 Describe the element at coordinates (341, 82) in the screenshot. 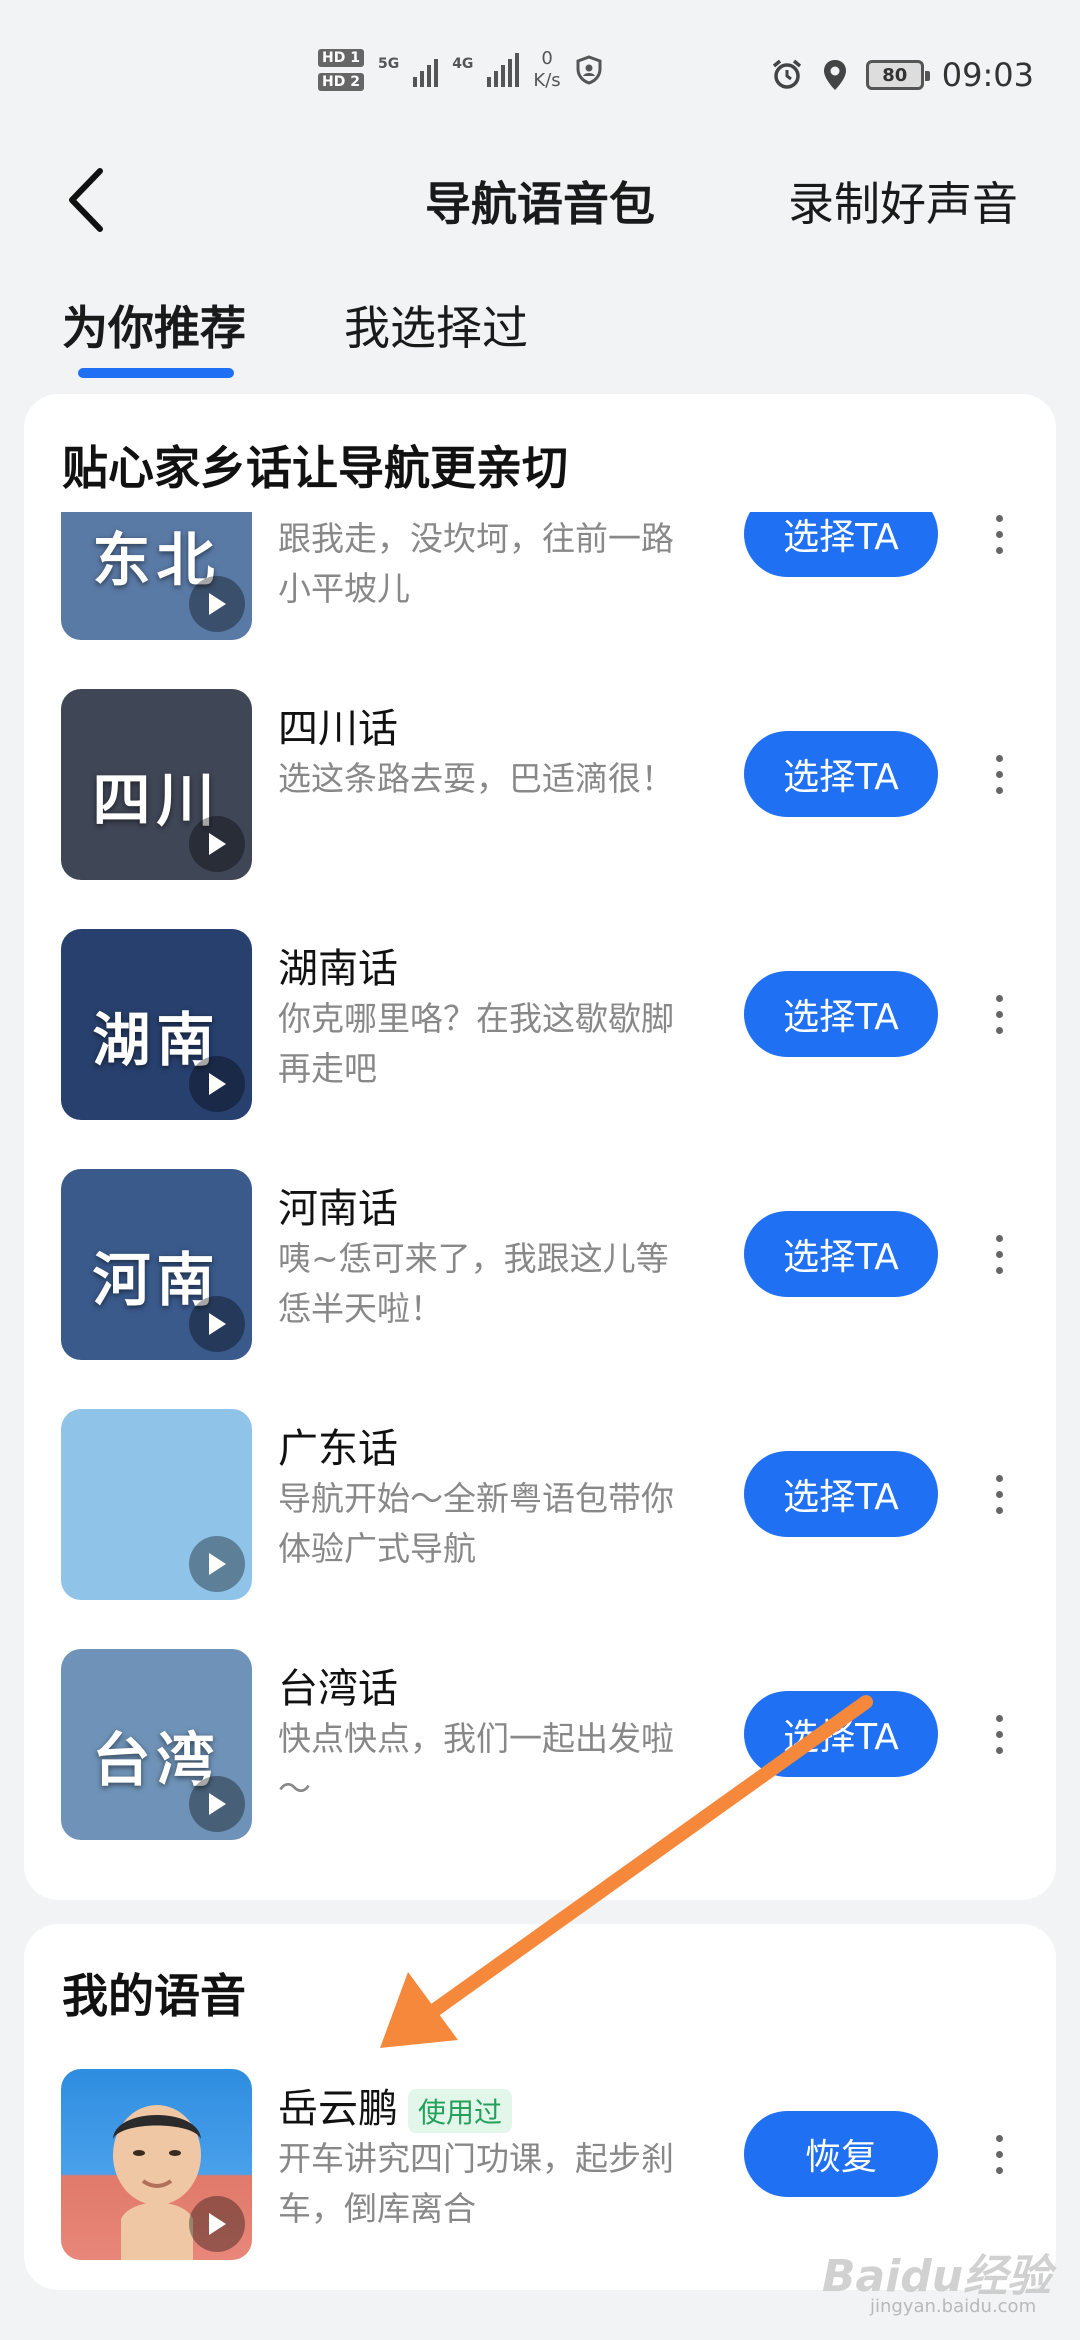

I see `hd2-badge: HD 2` at that location.